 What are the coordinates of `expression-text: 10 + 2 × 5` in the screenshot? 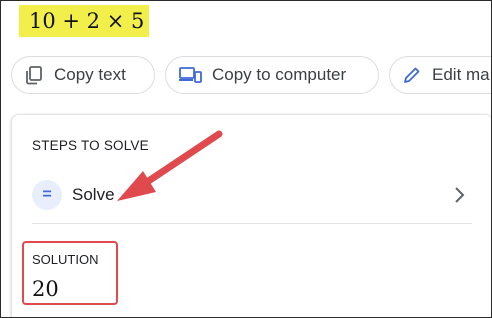 It's located at (87, 21).